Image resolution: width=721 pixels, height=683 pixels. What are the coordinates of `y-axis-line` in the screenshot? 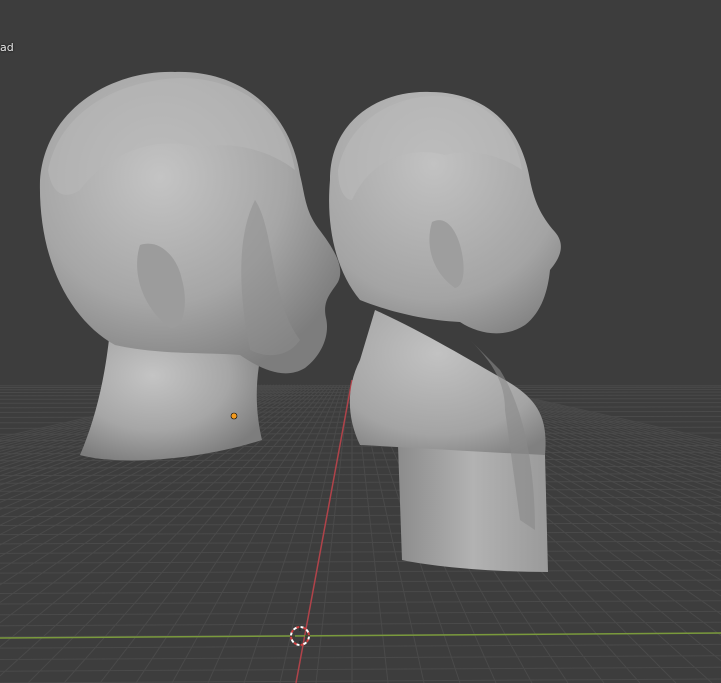 It's located at (324, 531).